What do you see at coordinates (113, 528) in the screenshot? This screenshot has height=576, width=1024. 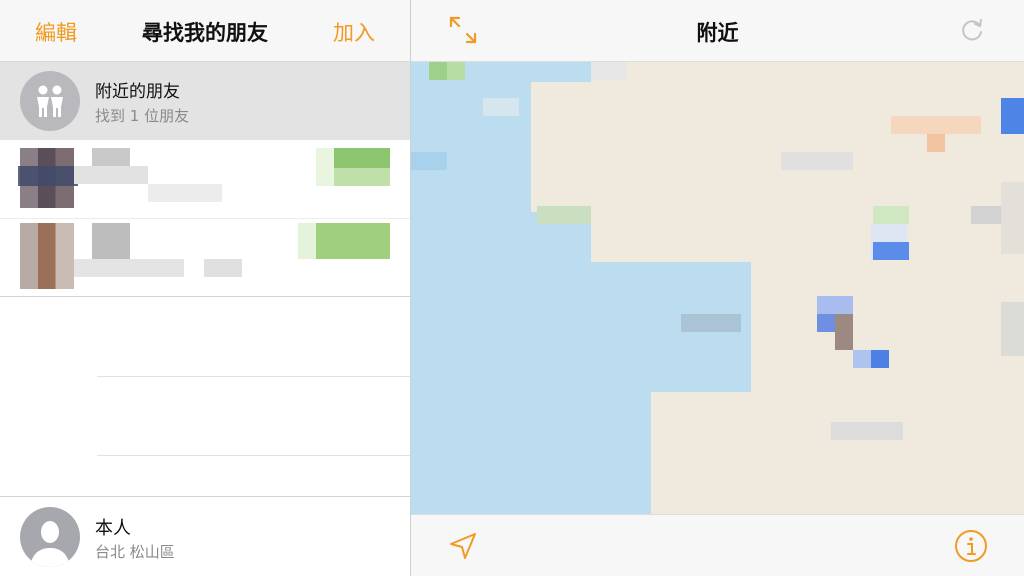 I see `self-name: 本人` at bounding box center [113, 528].